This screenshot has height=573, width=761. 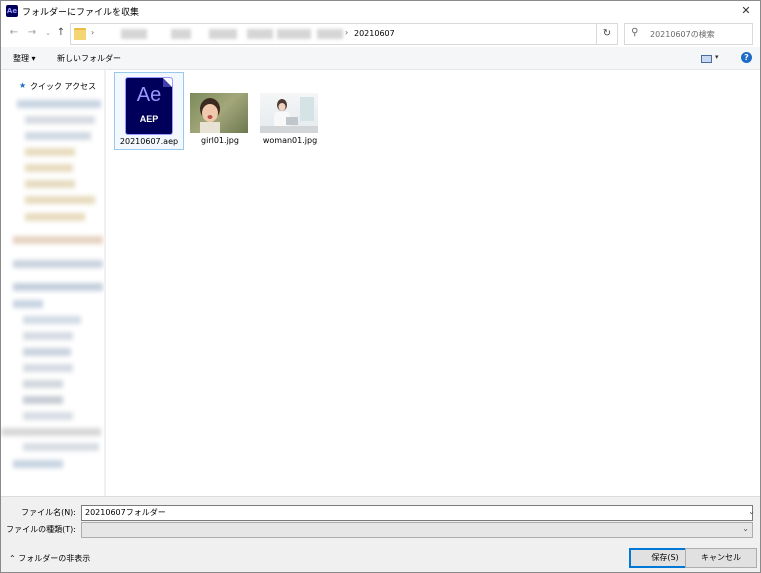 I want to click on title-bar: Ae フォルダーにファイルを収集 ✕, so click(x=380, y=11).